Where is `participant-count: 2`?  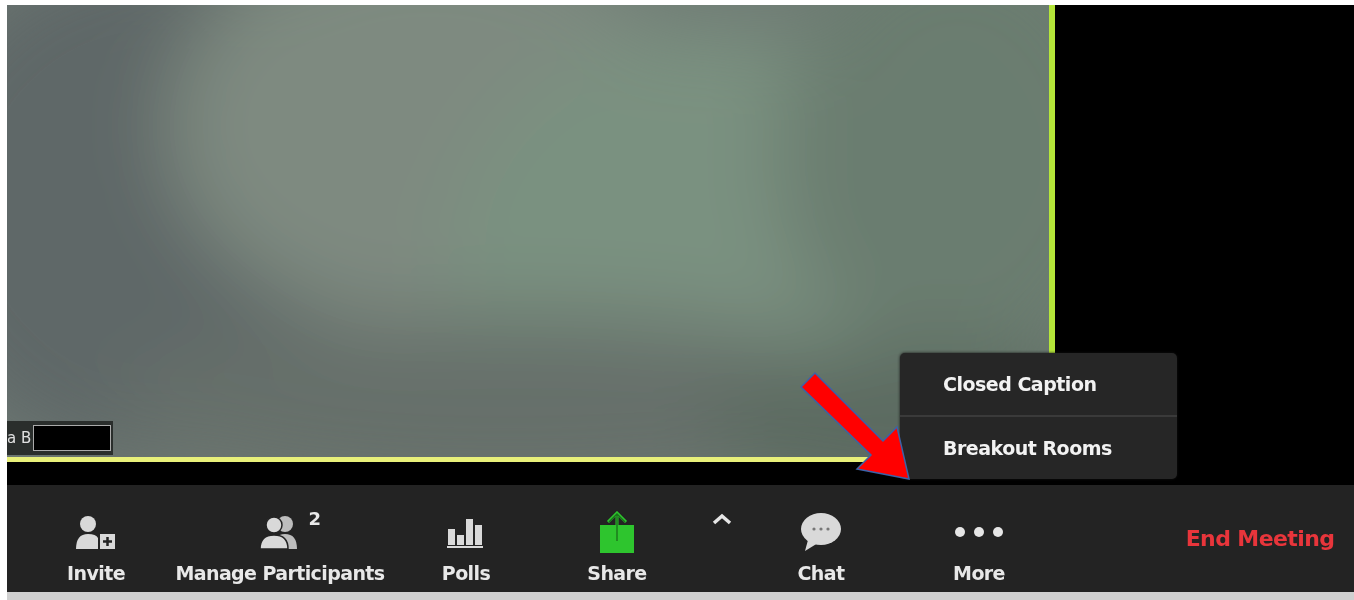
participant-count: 2 is located at coordinates (314, 518).